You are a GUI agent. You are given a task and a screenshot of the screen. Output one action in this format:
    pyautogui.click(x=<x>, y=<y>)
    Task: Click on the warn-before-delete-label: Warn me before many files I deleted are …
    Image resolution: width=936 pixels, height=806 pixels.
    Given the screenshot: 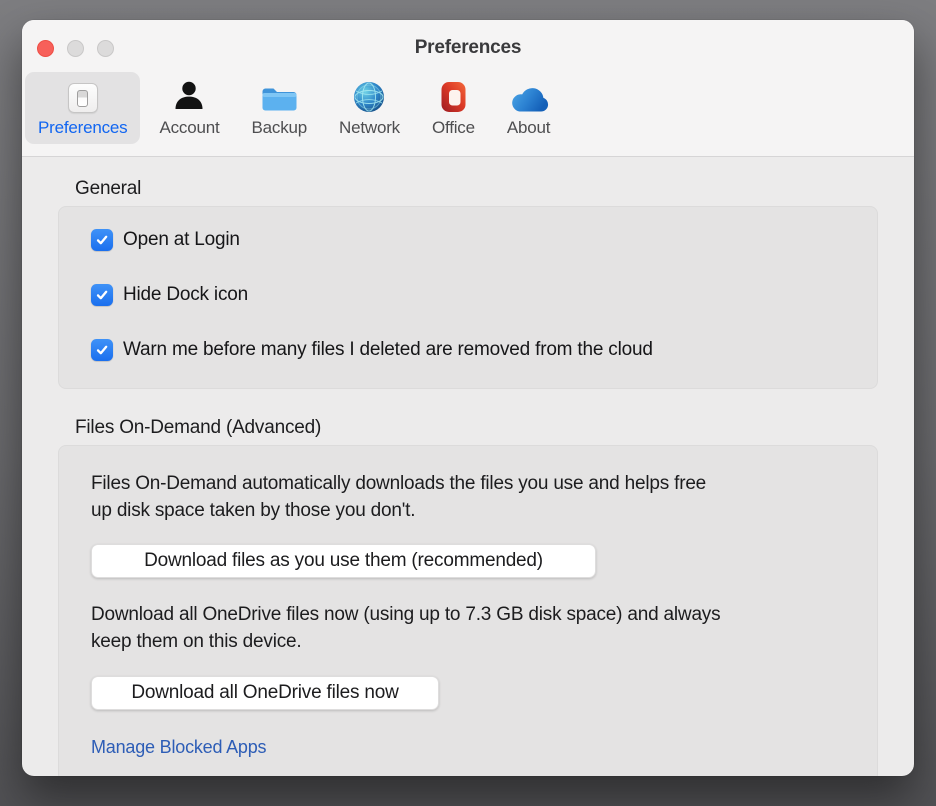 What is the action you would take?
    pyautogui.click(x=388, y=349)
    